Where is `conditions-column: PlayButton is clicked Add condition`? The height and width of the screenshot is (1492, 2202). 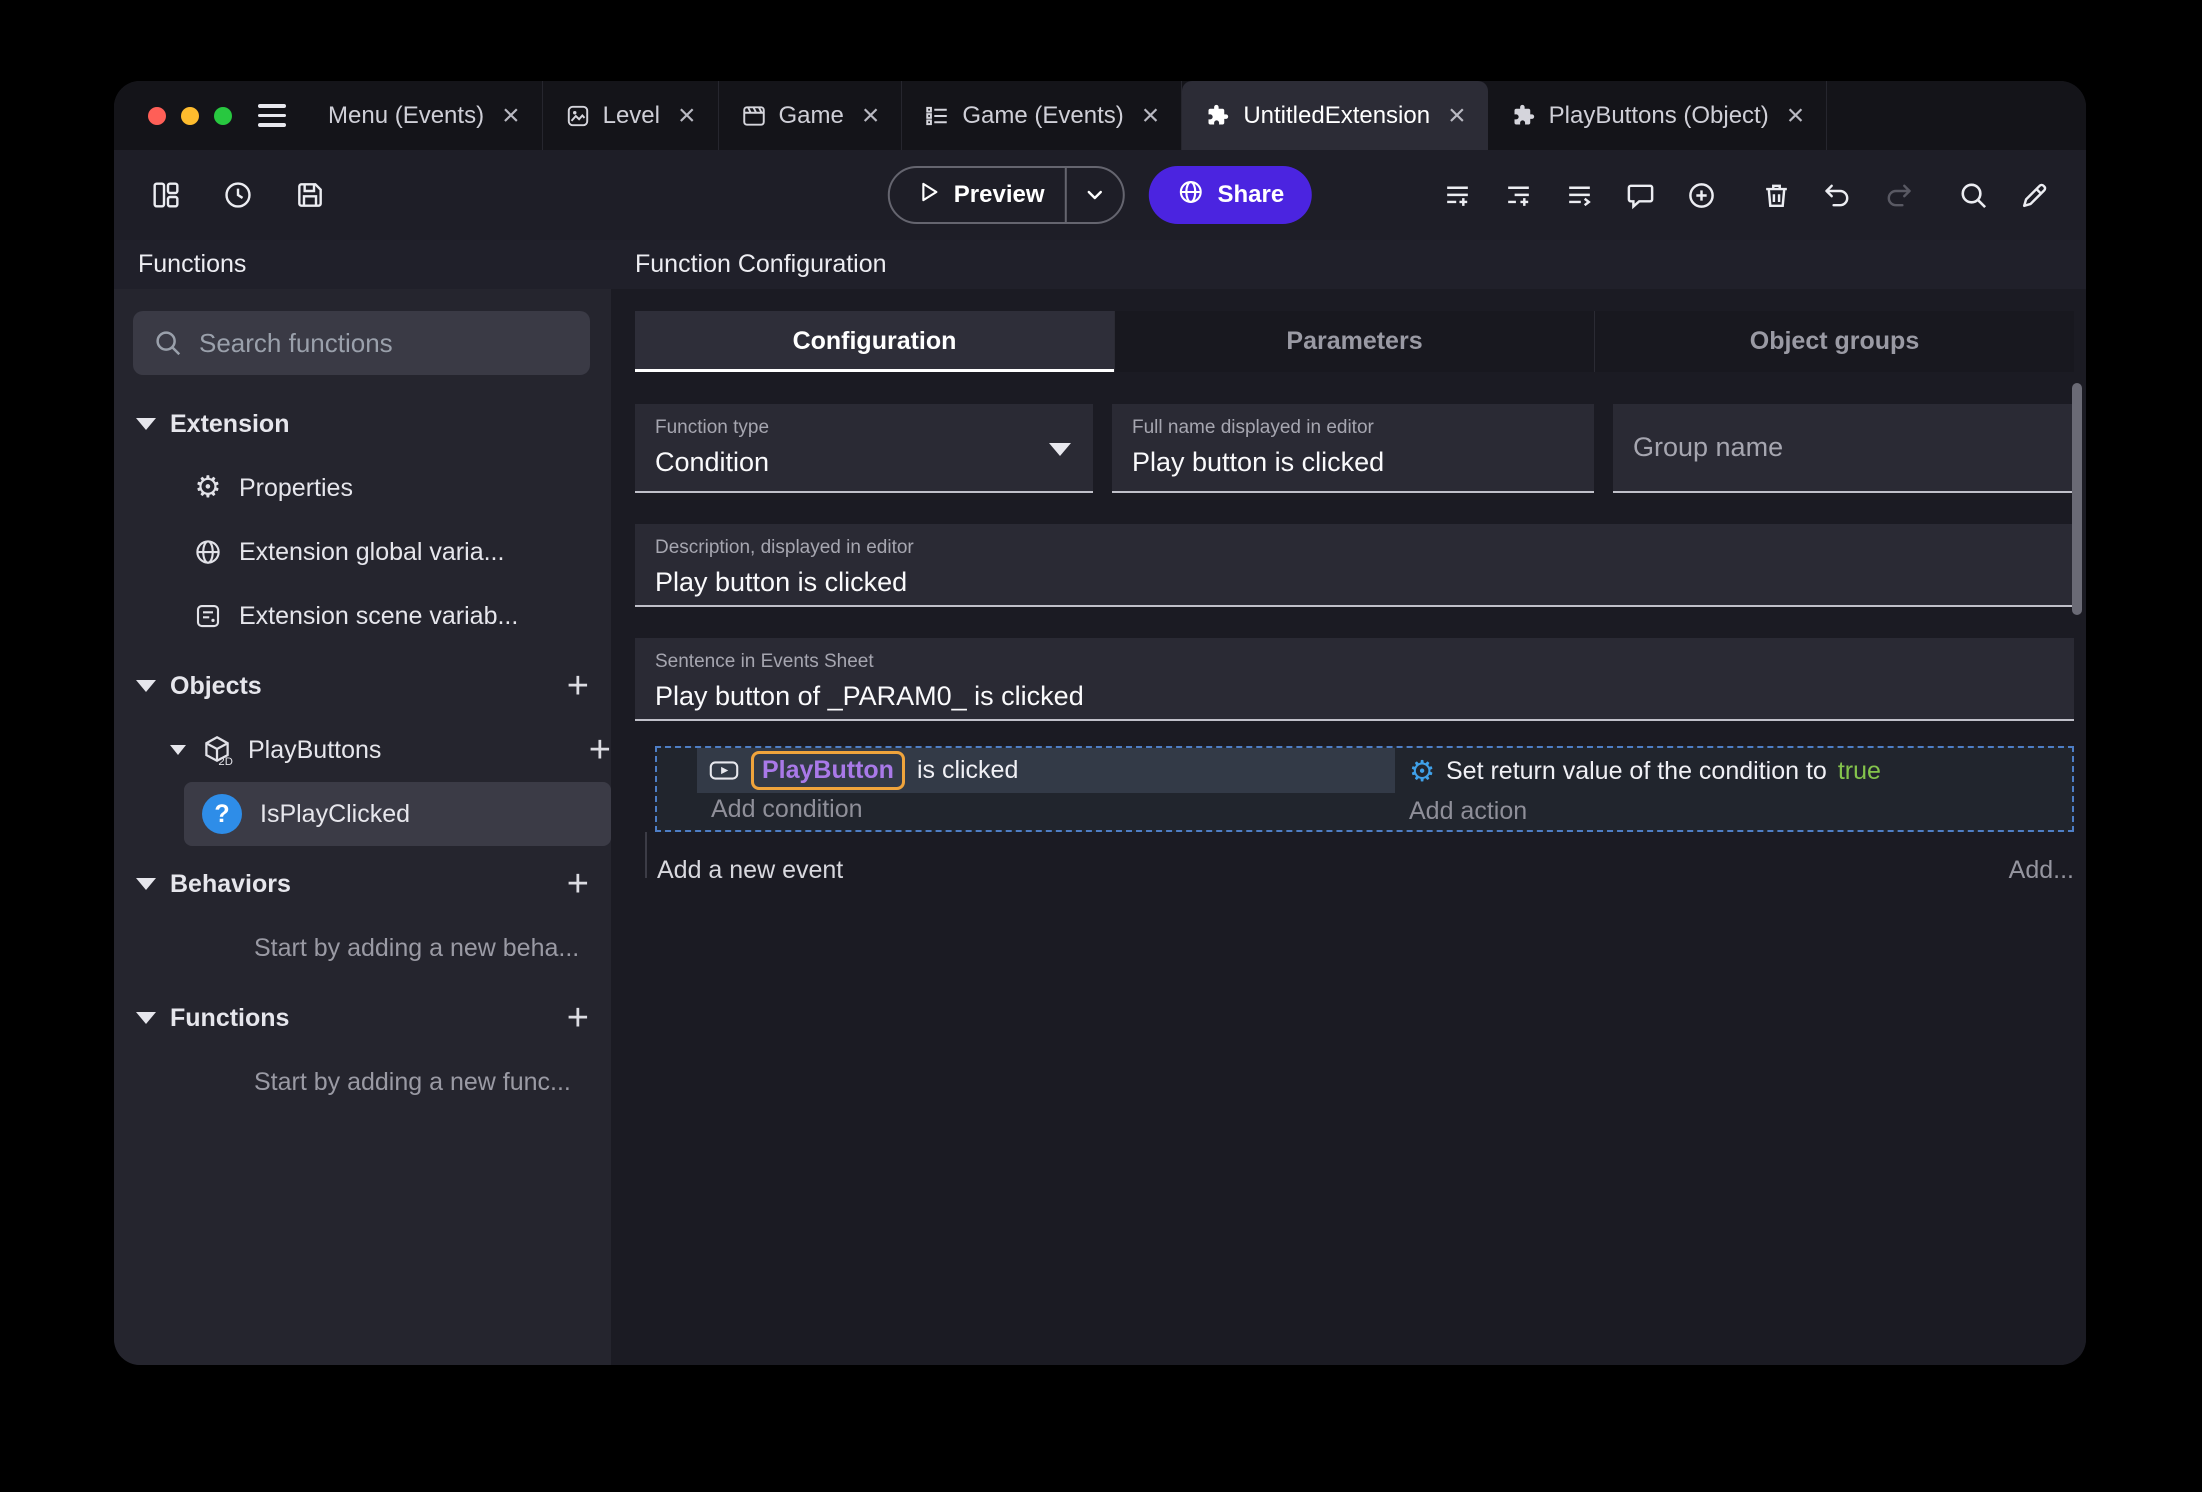
conditions-column: PlayButton is clicked Add condition is located at coordinates (1046, 789).